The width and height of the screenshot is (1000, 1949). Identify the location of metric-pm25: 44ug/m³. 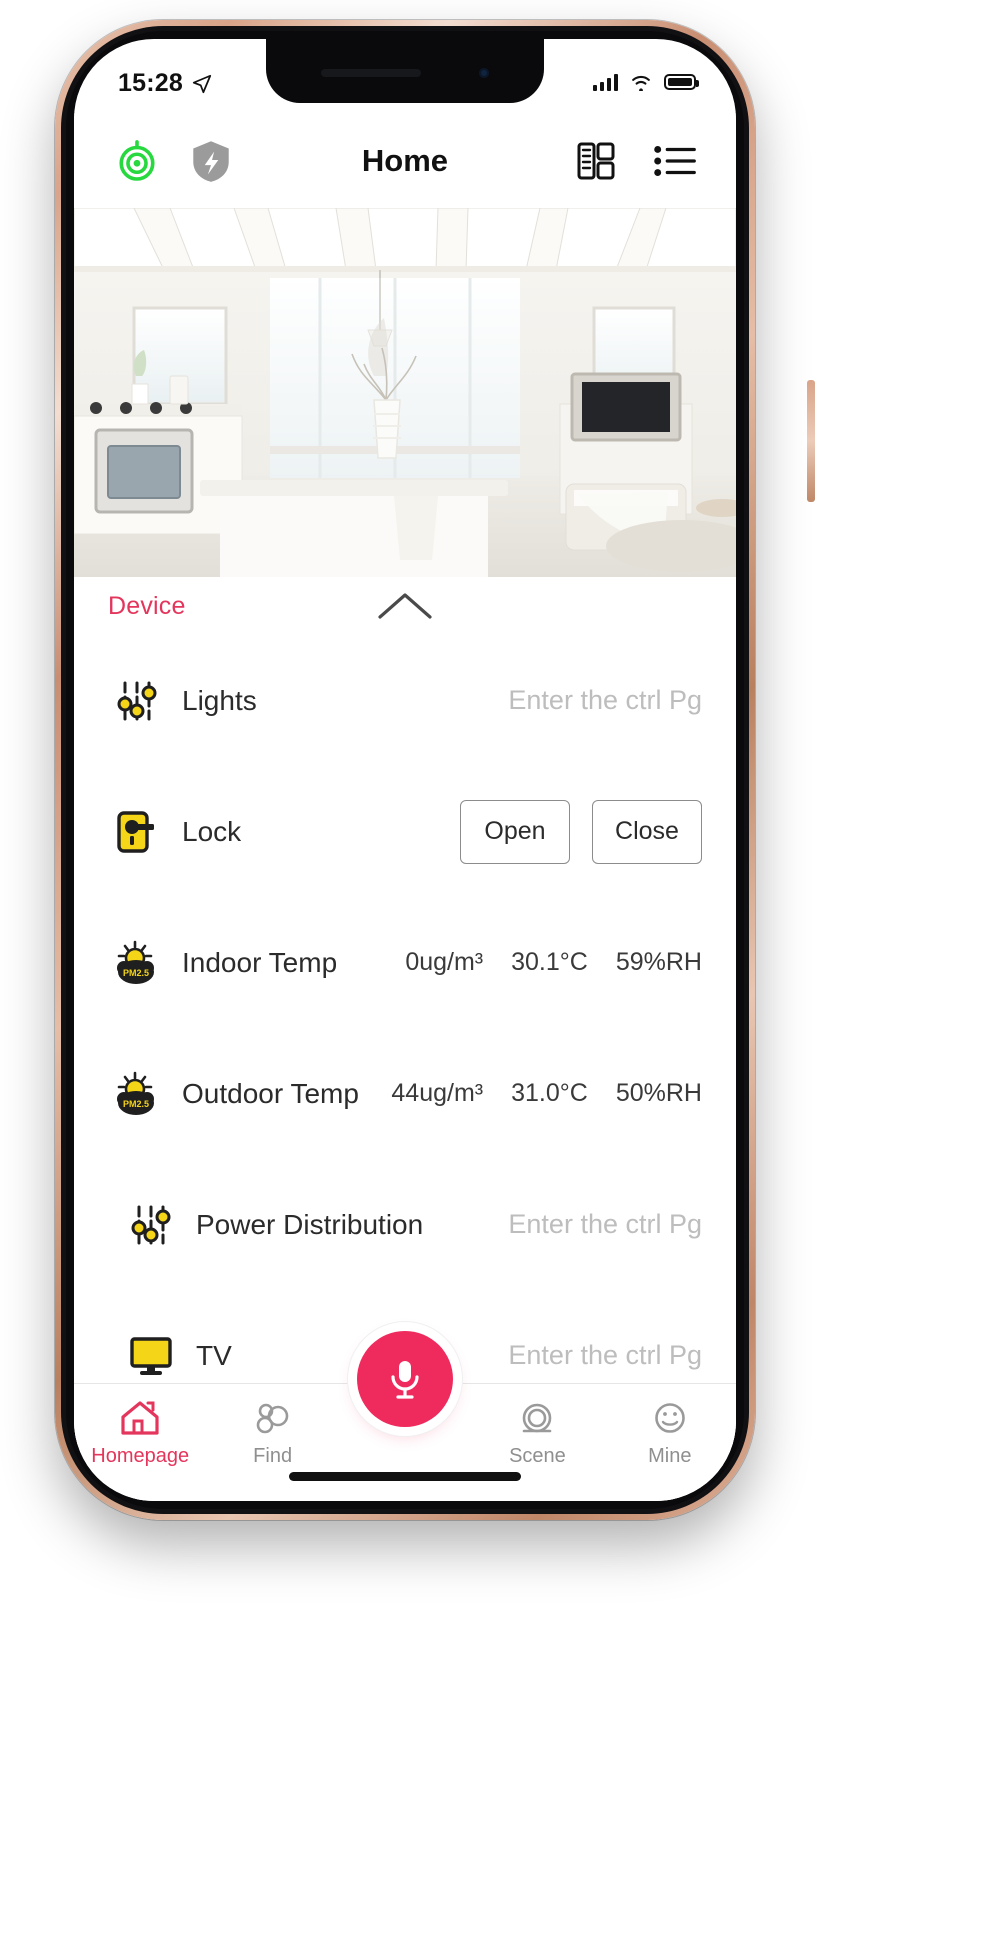
(437, 1093).